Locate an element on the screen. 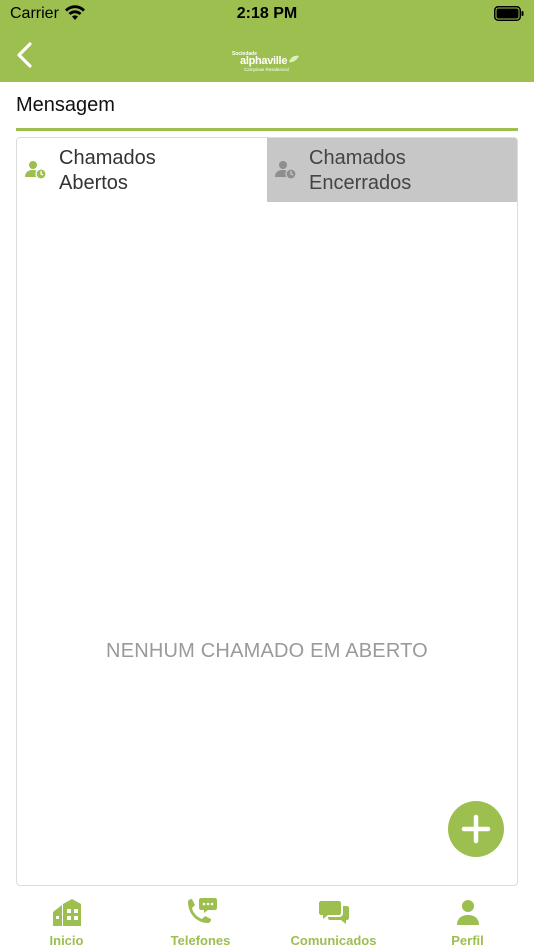 The height and width of the screenshot is (950, 534). logo-line-3: Campinas Residencial is located at coordinates (266, 69).